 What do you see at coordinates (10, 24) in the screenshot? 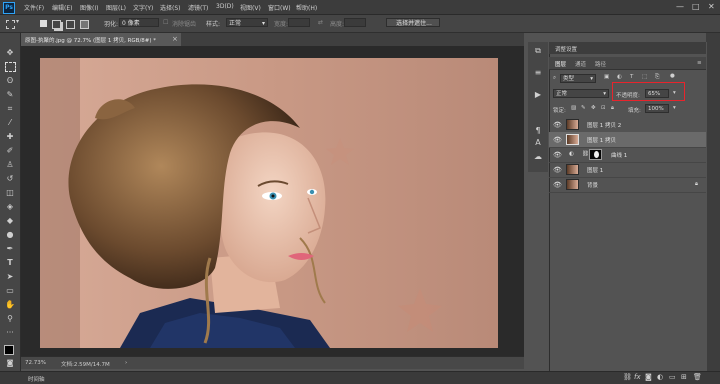
I see `marquee-tool-preset-icon` at bounding box center [10, 24].